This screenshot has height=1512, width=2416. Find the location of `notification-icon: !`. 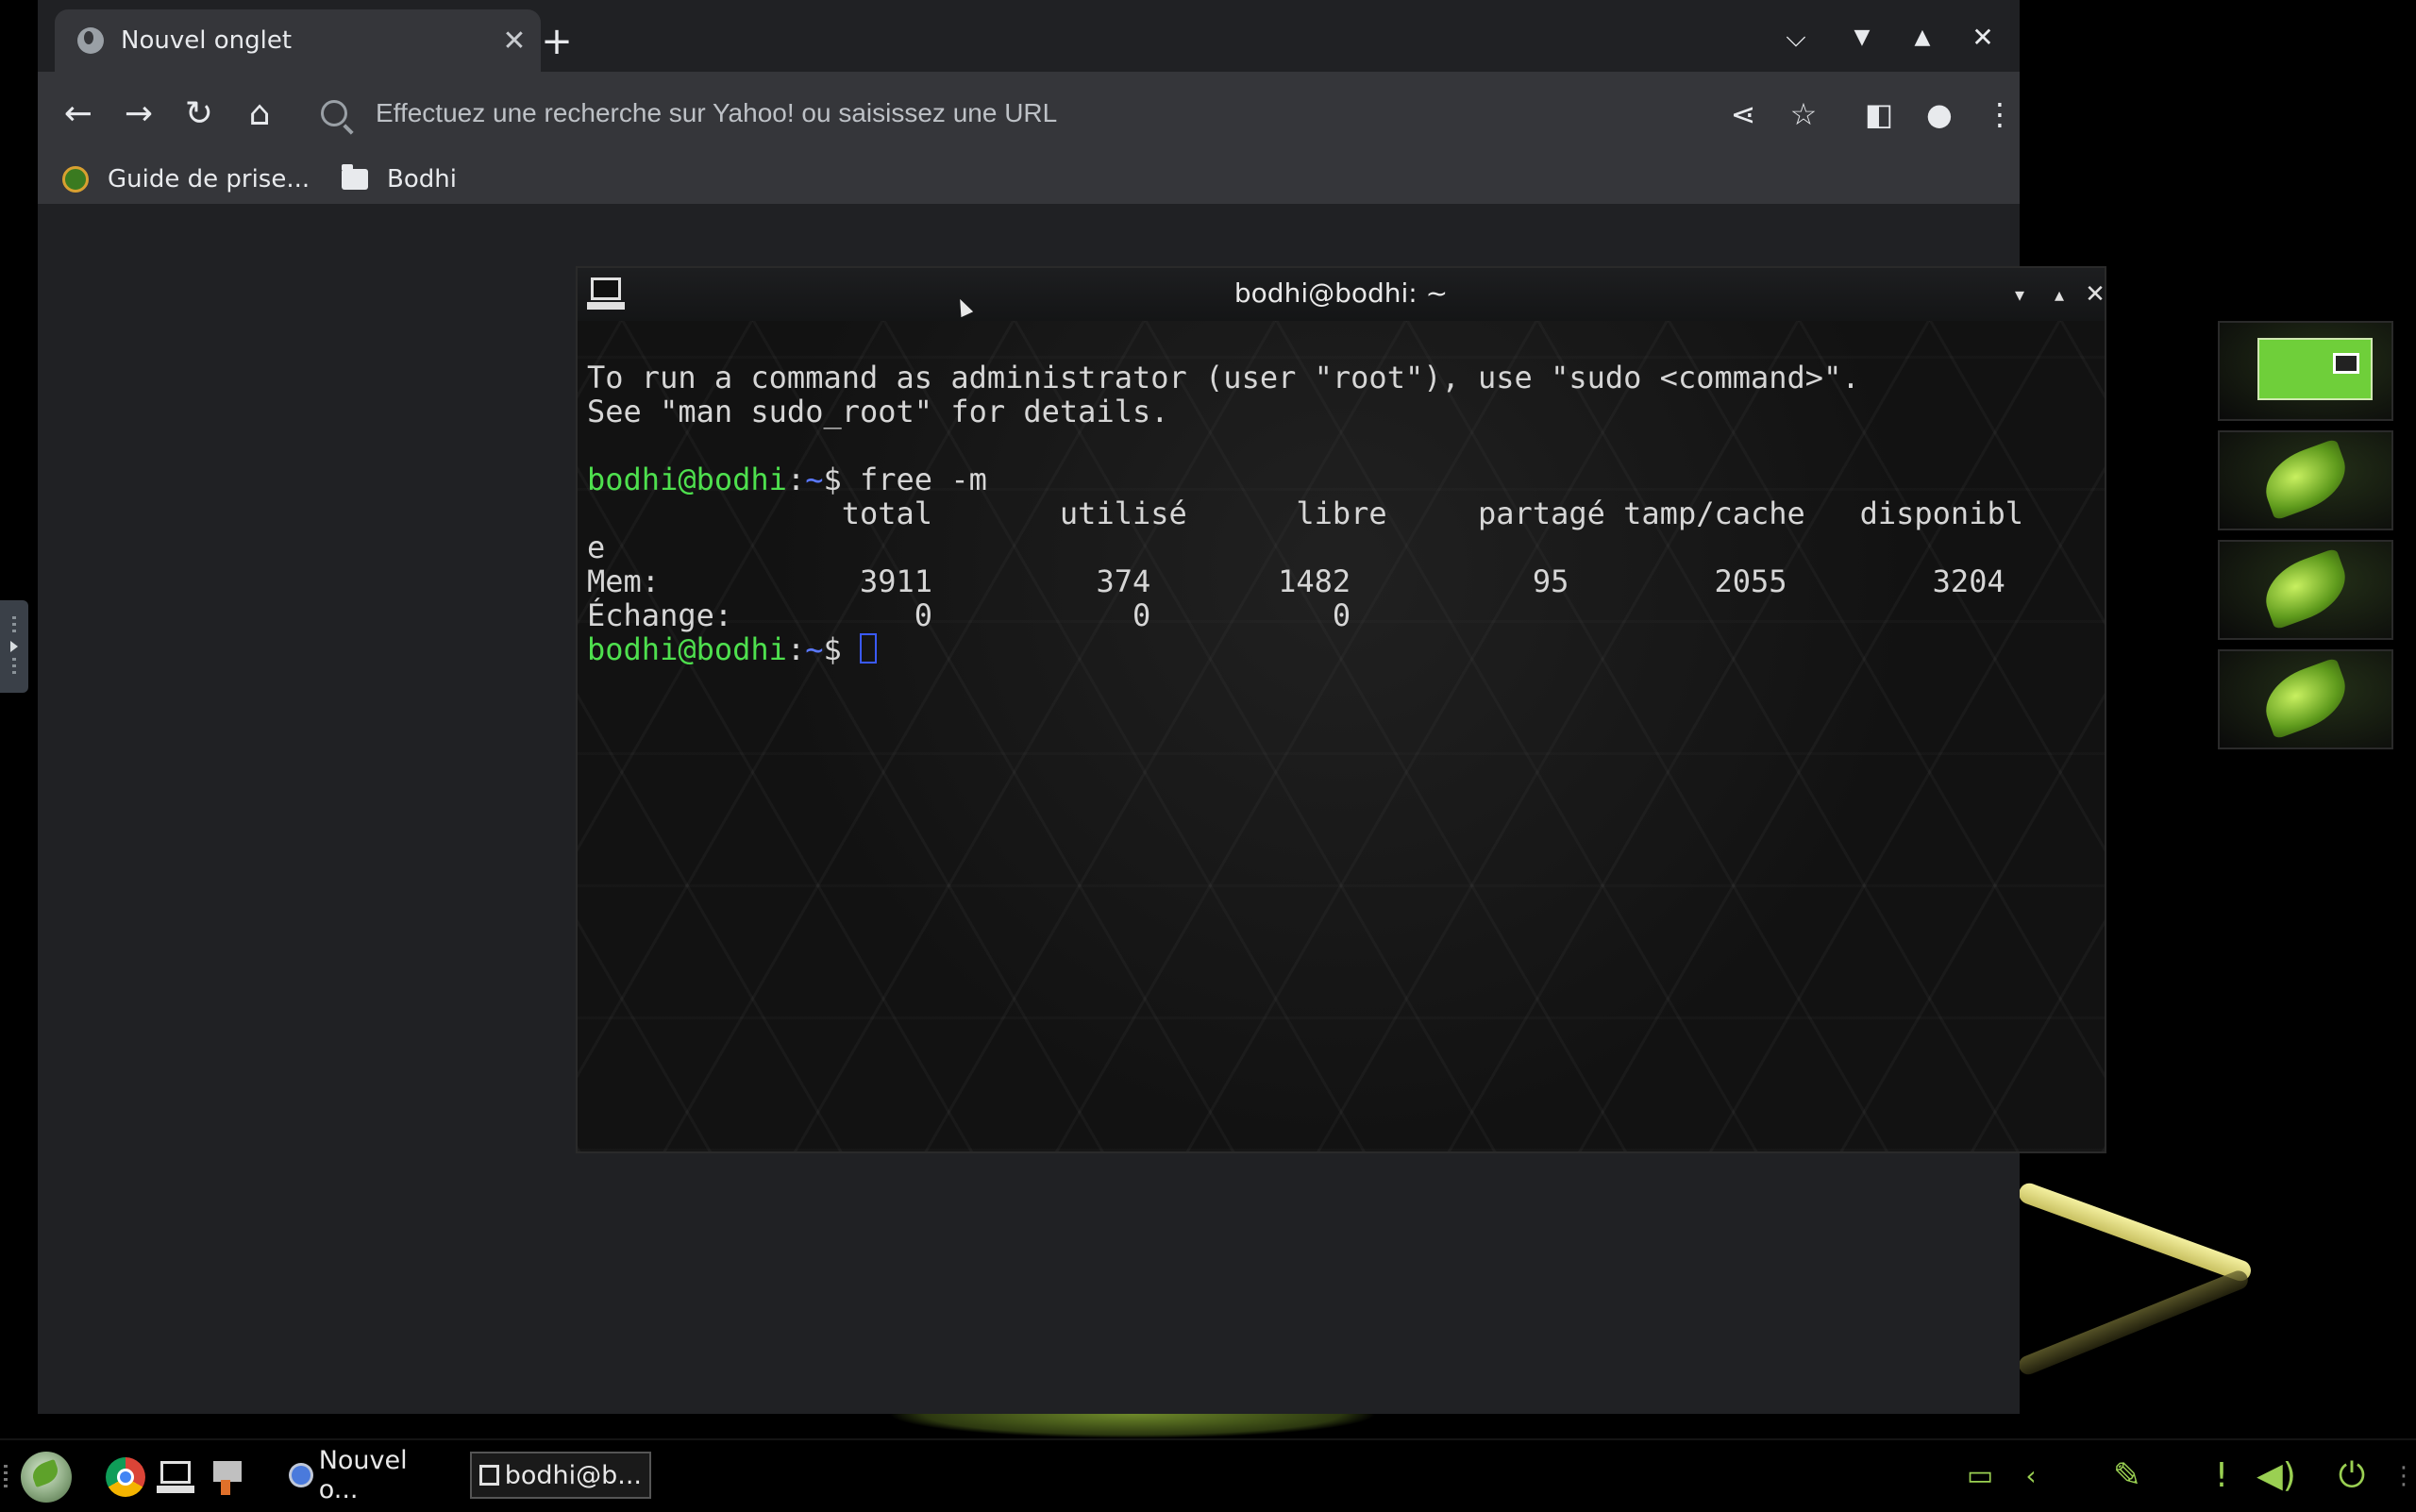

notification-icon: ! is located at coordinates (2222, 1476).